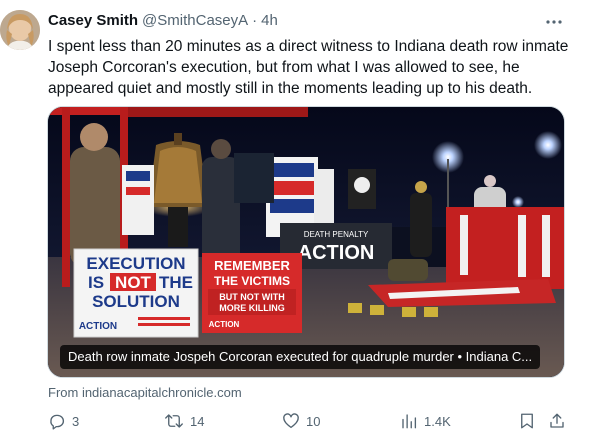  I want to click on exec-sign-the: THE, so click(176, 282).